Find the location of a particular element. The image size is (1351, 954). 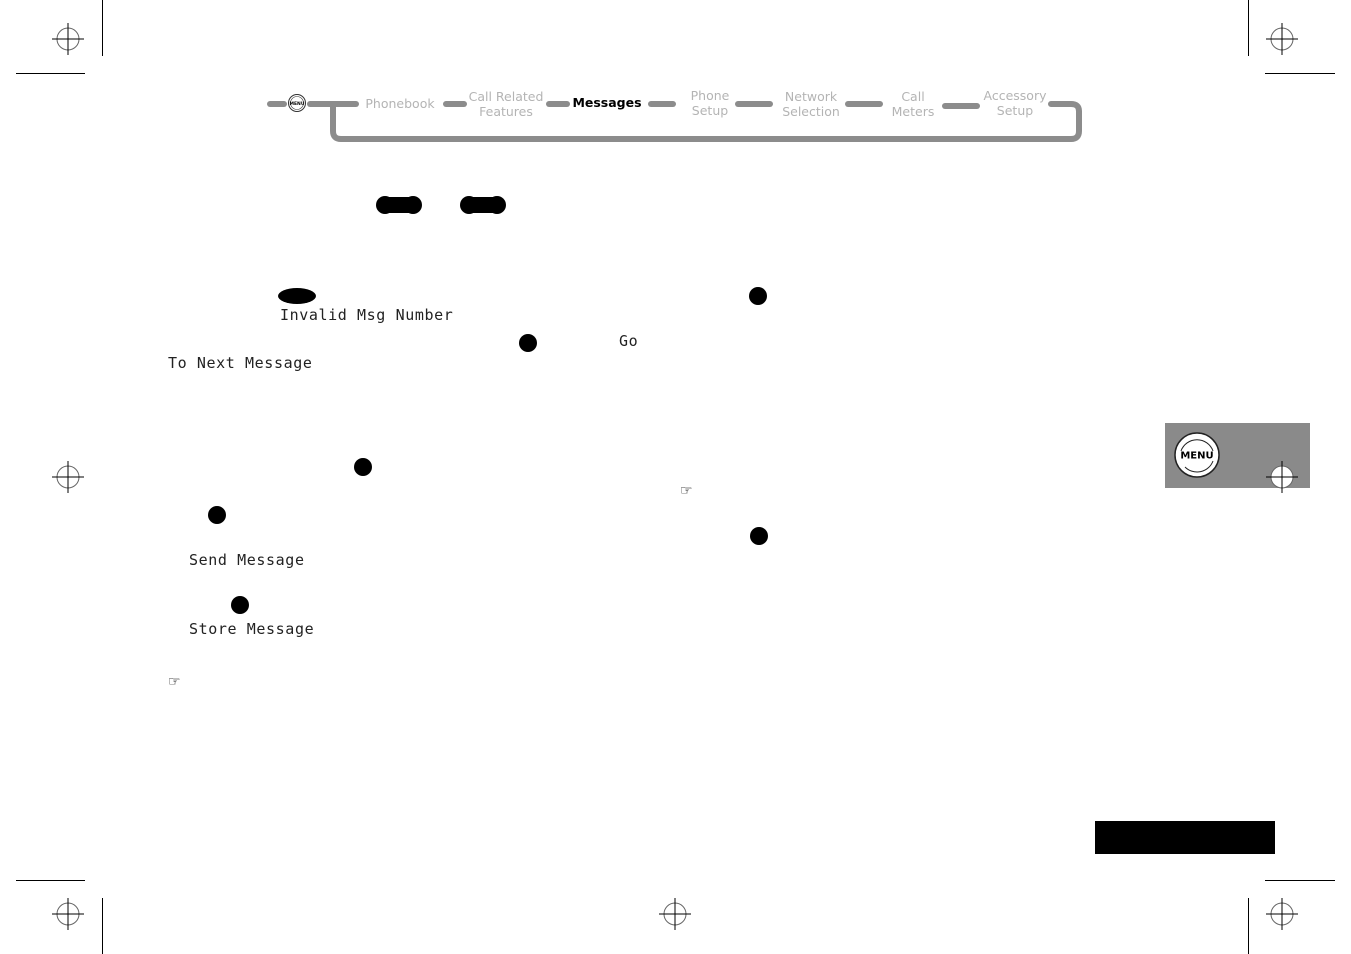

nav-item-phone-setup: Phone Setup is located at coordinates (710, 103).